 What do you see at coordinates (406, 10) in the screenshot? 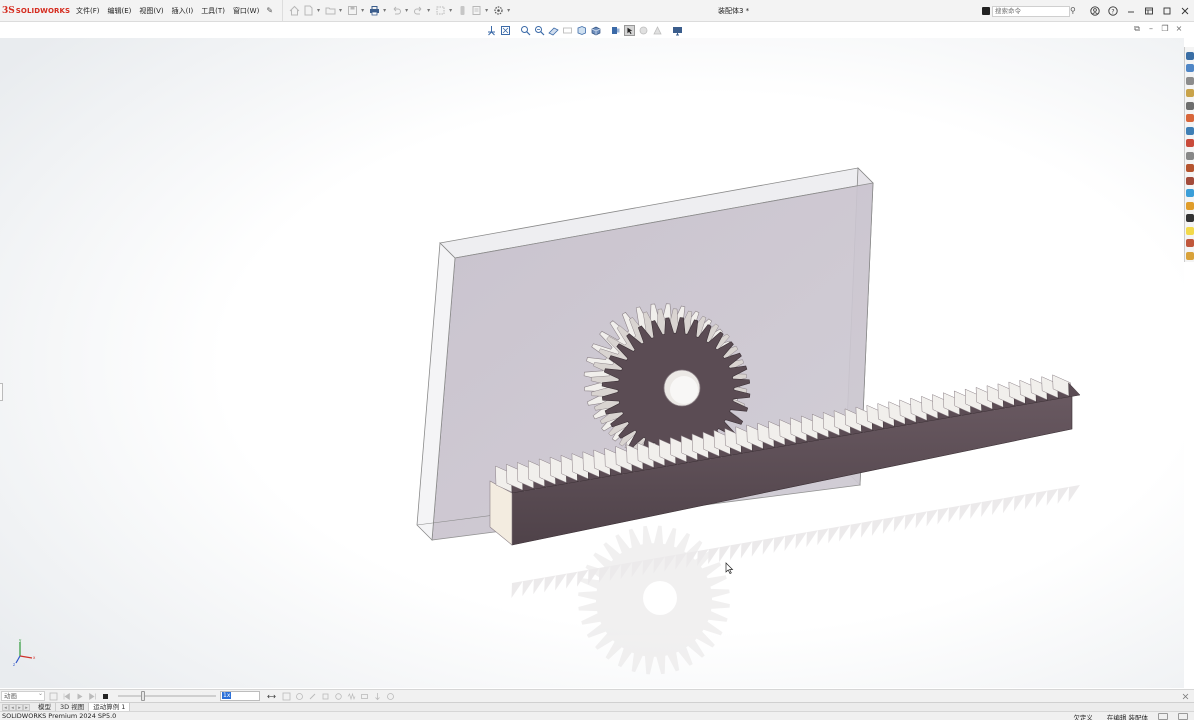
I see `undo-dropdown-icon: ▾` at bounding box center [406, 10].